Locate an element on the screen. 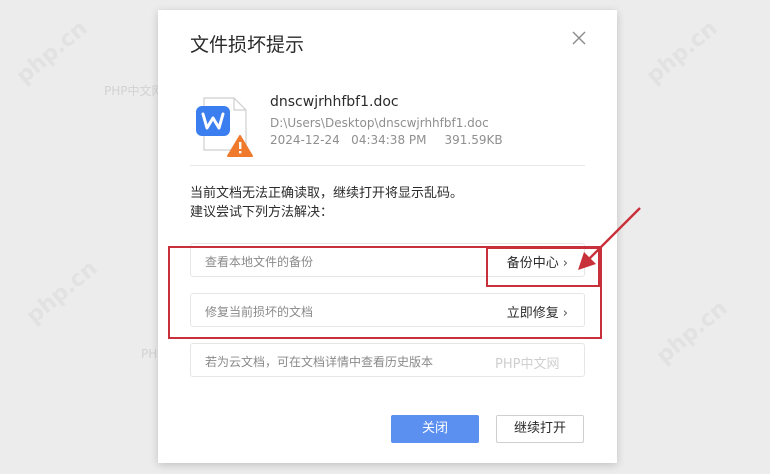  file-datetime: 2024-12-24 04:34:38 PM is located at coordinates (348, 140).